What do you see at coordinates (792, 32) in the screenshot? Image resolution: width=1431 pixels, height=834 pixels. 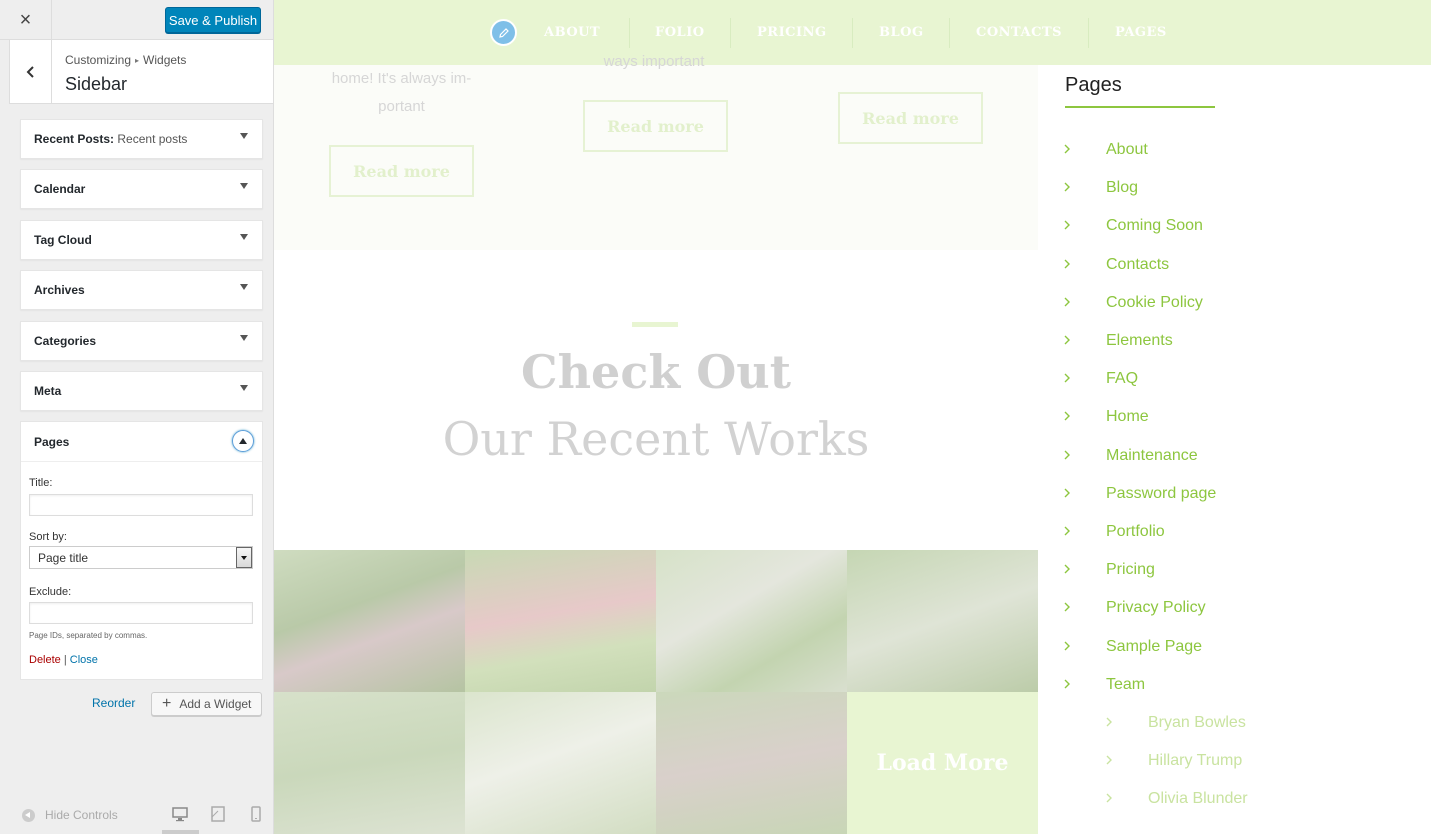 I see `nav-pricing: PRICING` at bounding box center [792, 32].